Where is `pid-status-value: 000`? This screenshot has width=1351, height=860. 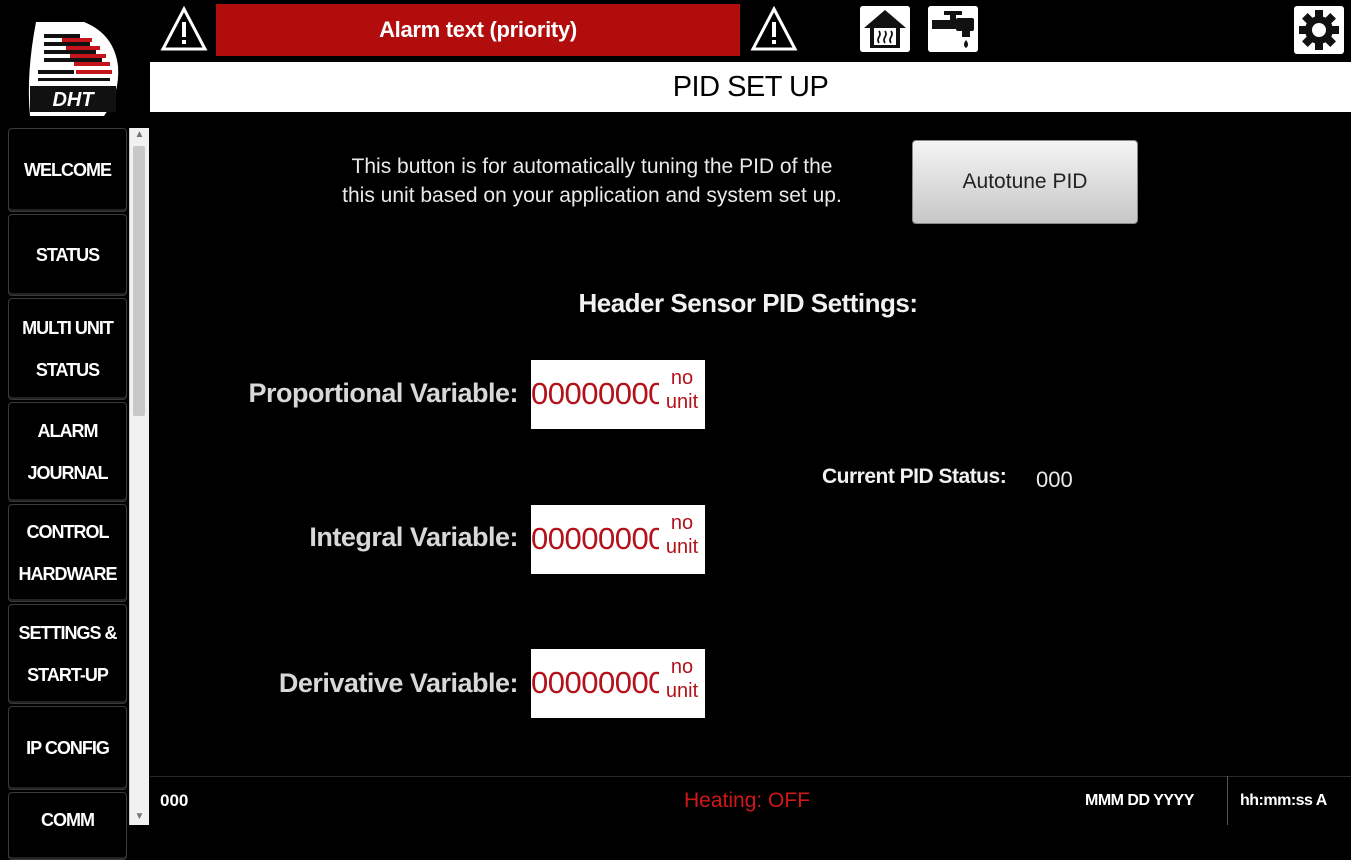 pid-status-value: 000 is located at coordinates (1054, 479).